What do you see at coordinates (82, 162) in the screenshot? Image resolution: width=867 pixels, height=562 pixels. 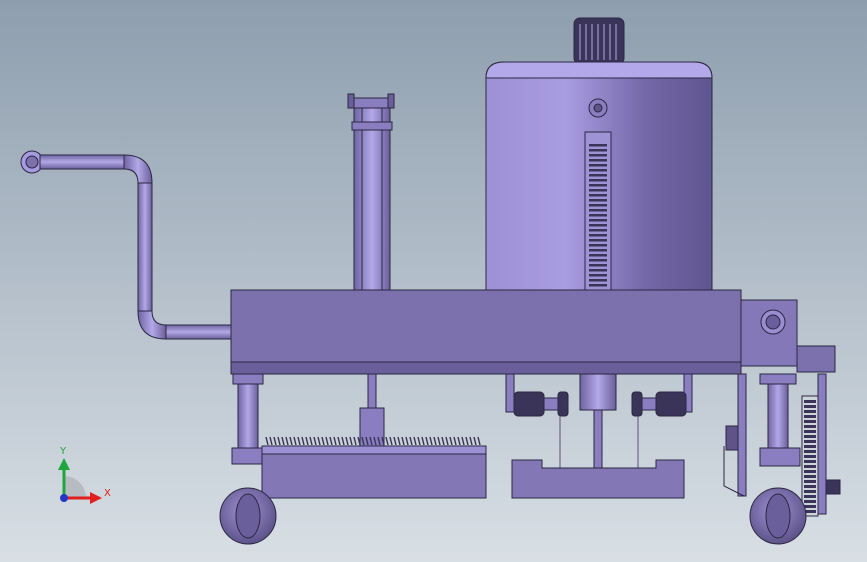 I see `pipe-top-segment` at bounding box center [82, 162].